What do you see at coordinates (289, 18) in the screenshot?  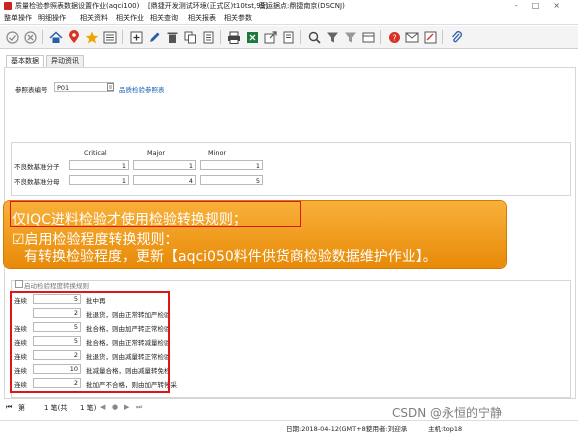 I see `menu-bar: 整单操作 明细操作 相关资料 相关作业 相关查询 相关报表 相关参数` at bounding box center [289, 18].